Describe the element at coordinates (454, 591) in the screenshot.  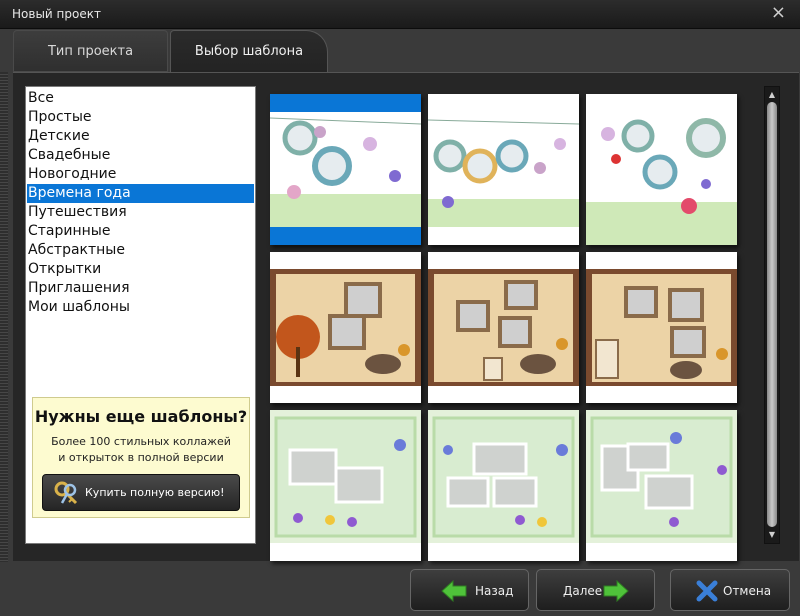
I see `arrow-left-icon` at that location.